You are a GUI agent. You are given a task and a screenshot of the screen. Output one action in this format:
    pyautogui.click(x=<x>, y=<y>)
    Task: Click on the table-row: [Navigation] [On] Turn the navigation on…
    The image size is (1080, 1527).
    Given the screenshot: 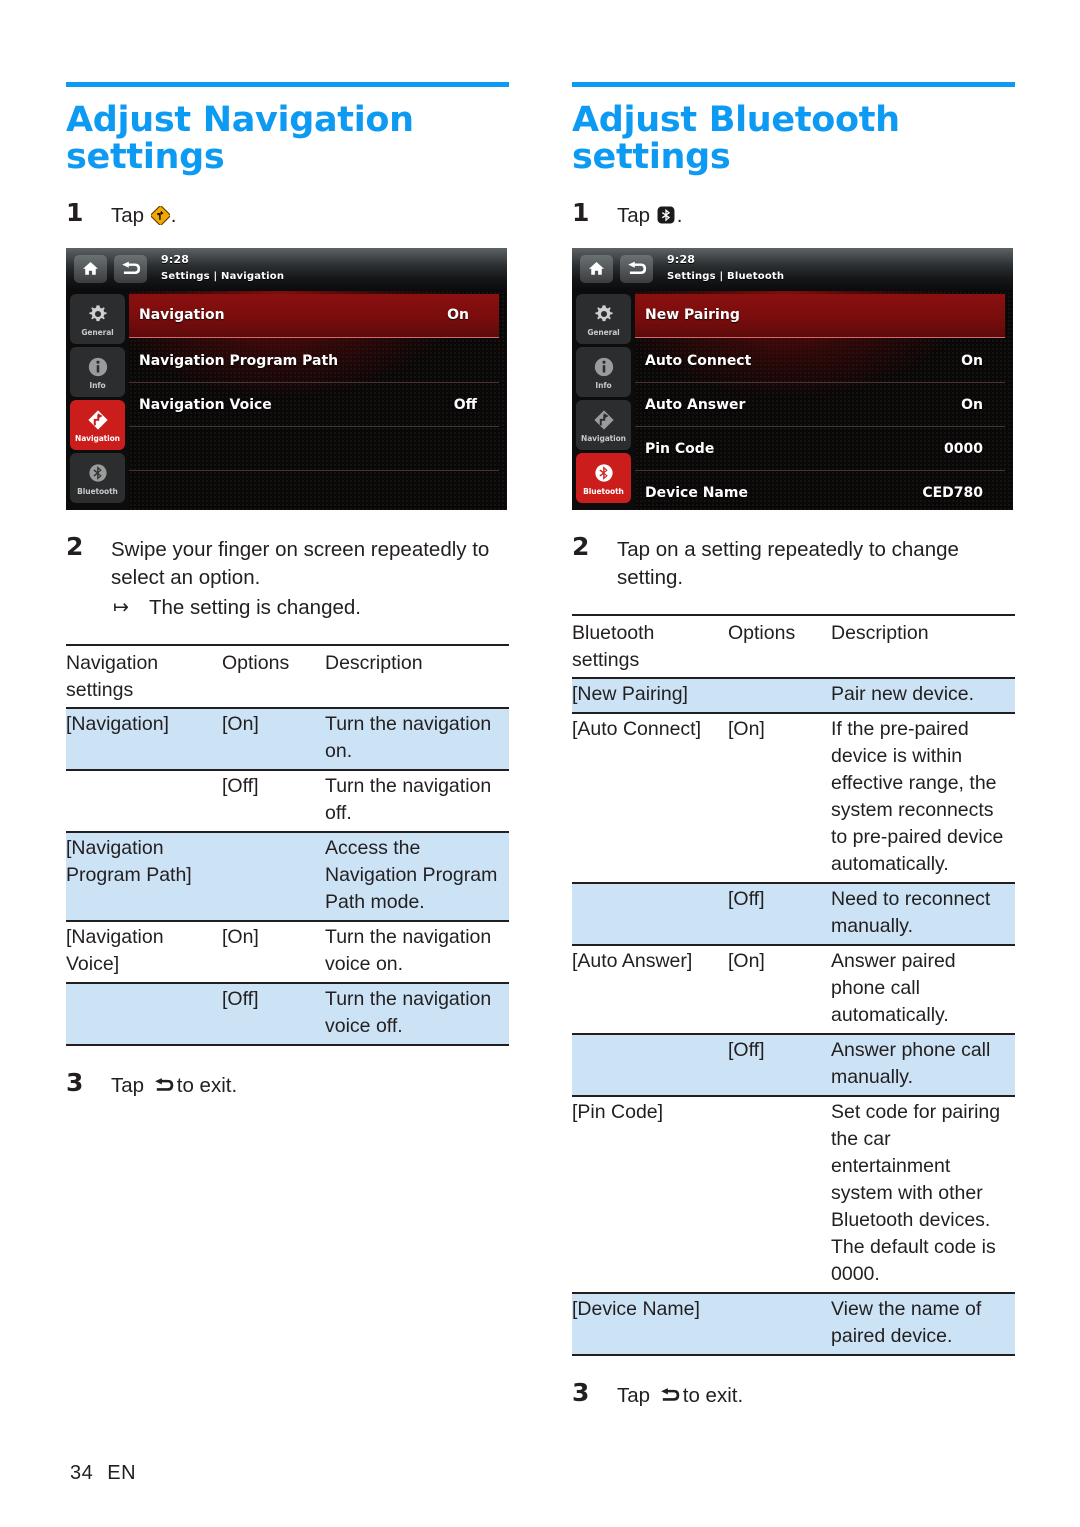 What is the action you would take?
    pyautogui.click(x=287, y=739)
    